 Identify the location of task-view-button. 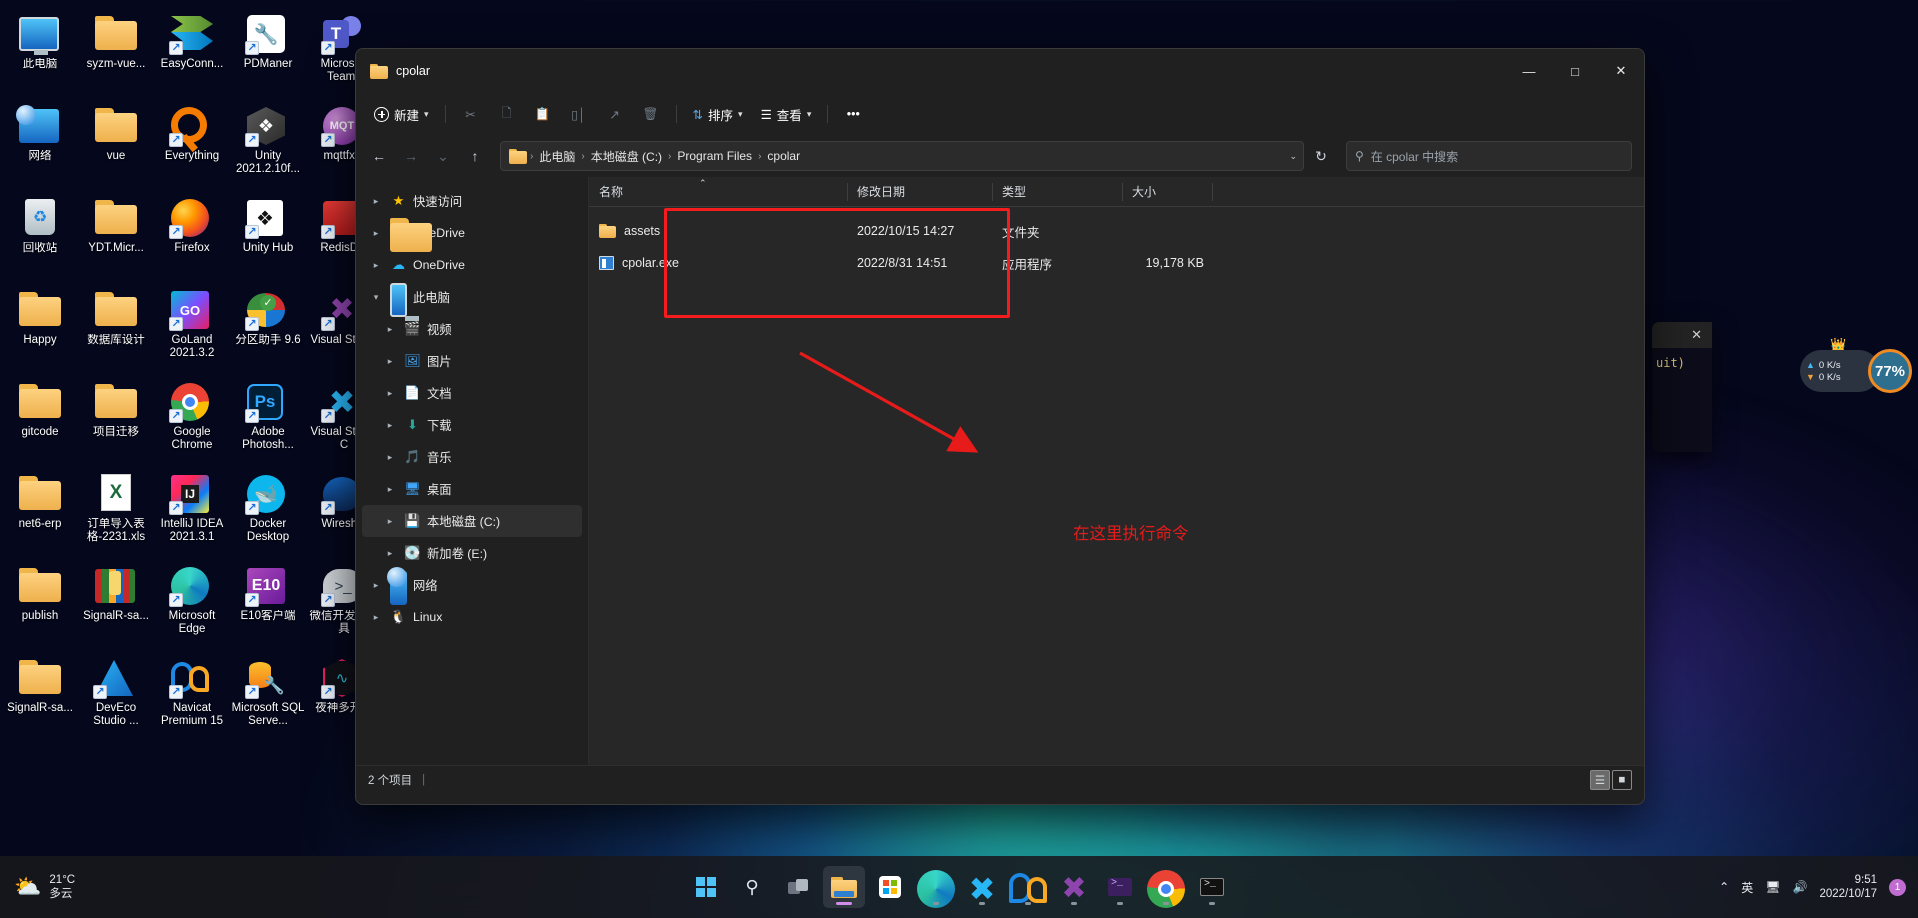
(798, 887).